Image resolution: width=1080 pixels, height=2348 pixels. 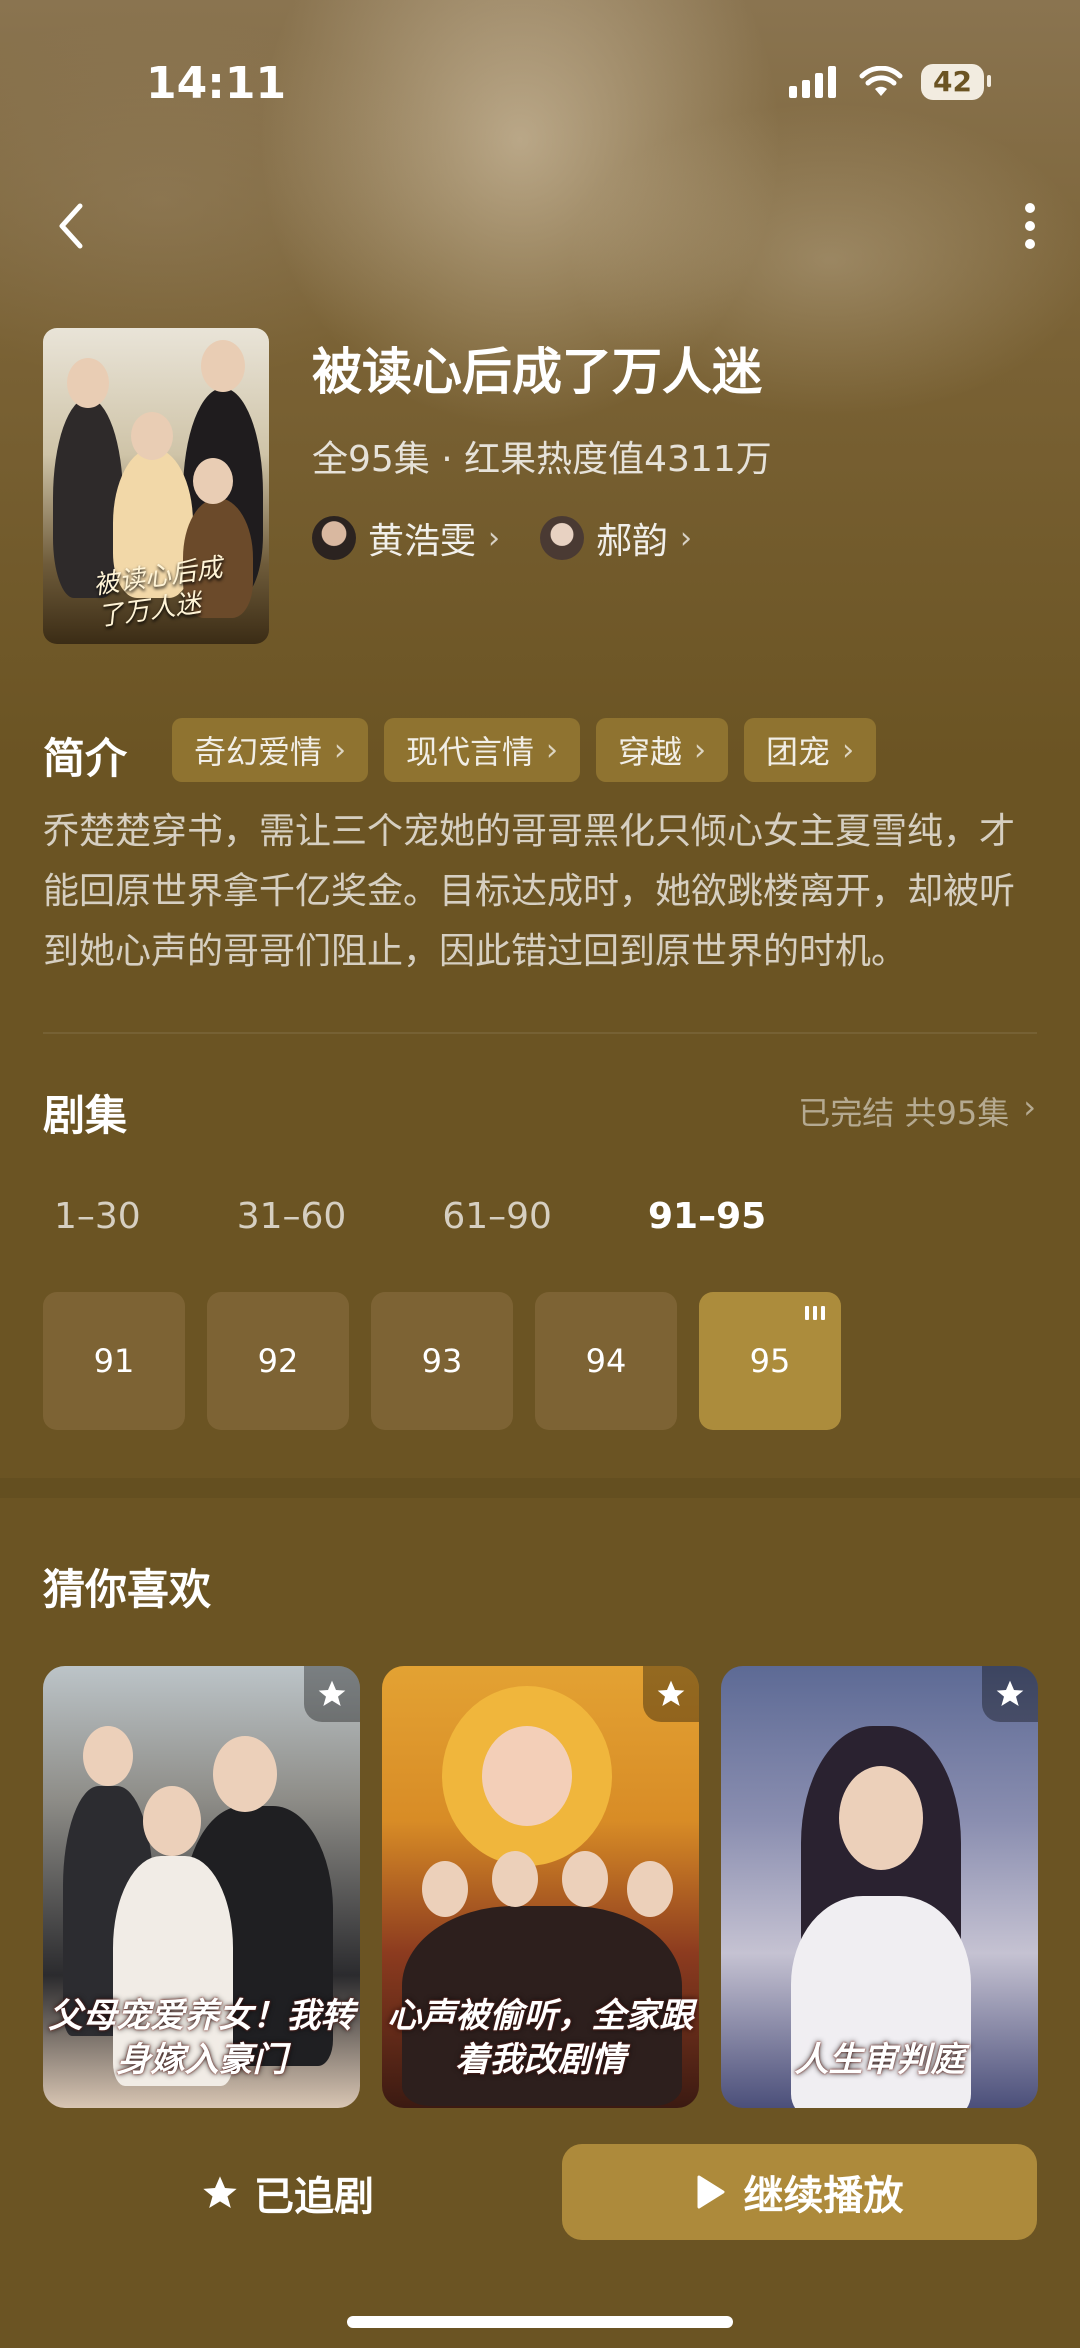 I want to click on range-tab: 31–60, so click(x=292, y=1216).